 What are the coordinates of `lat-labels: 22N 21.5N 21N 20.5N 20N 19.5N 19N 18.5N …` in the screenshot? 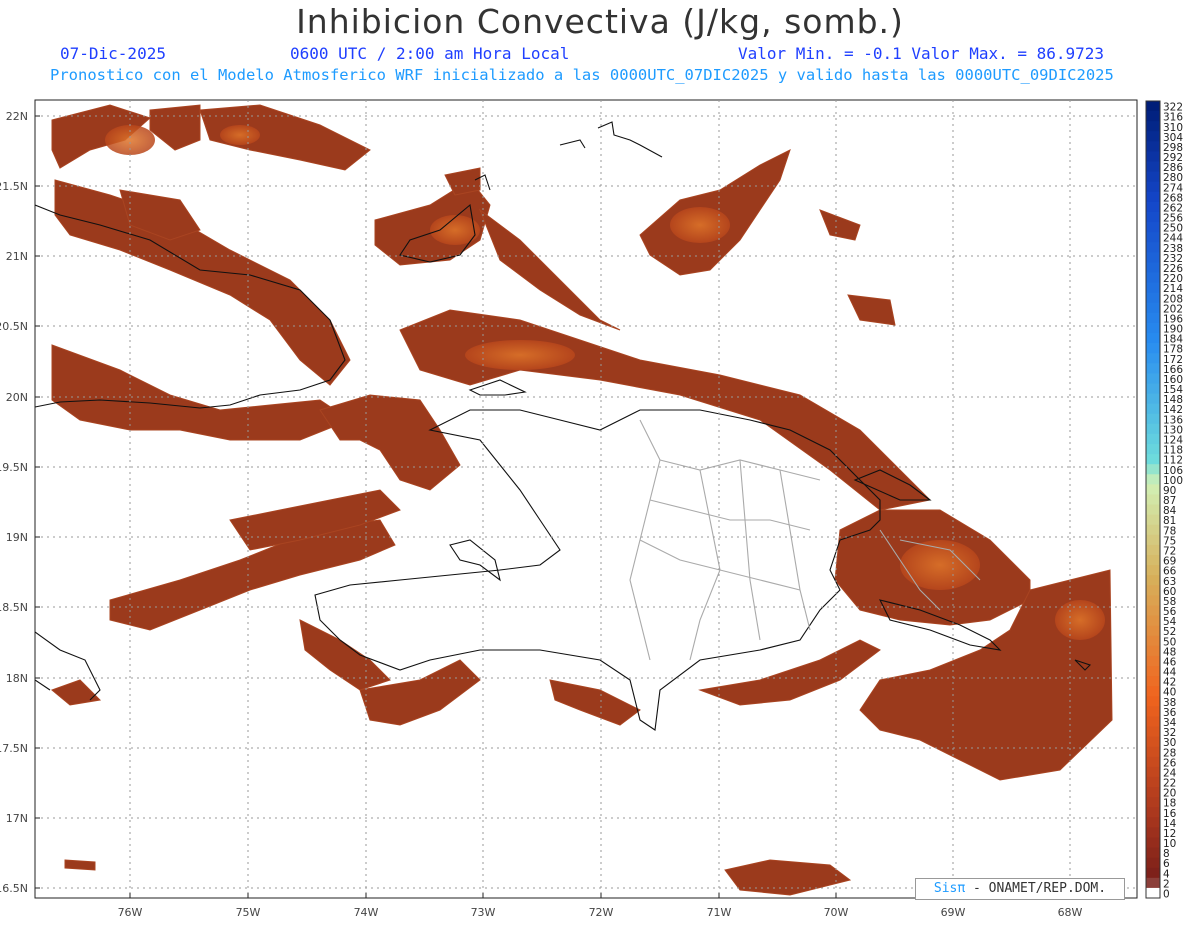 It's located at (14, 502).